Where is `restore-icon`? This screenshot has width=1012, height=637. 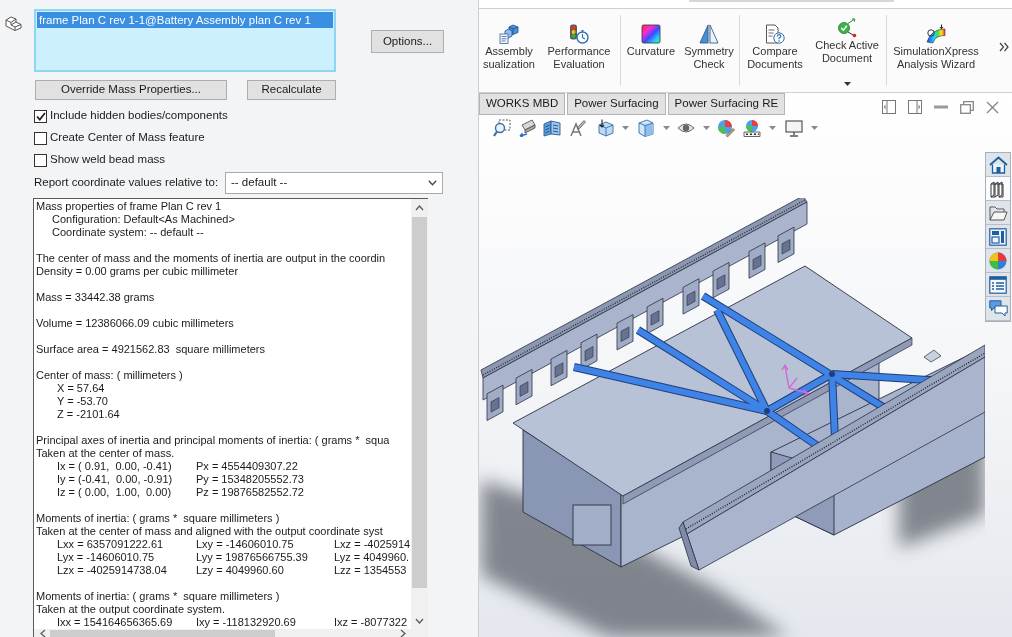 restore-icon is located at coordinates (967, 107).